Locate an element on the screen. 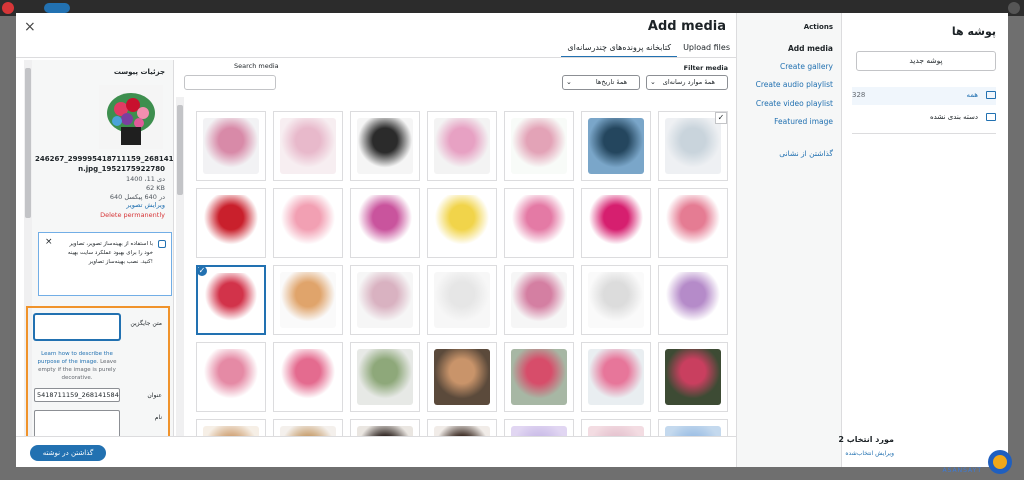 The width and height of the screenshot is (1024, 480). edit-image-link: ویرایش تصویر is located at coordinates (145, 205).